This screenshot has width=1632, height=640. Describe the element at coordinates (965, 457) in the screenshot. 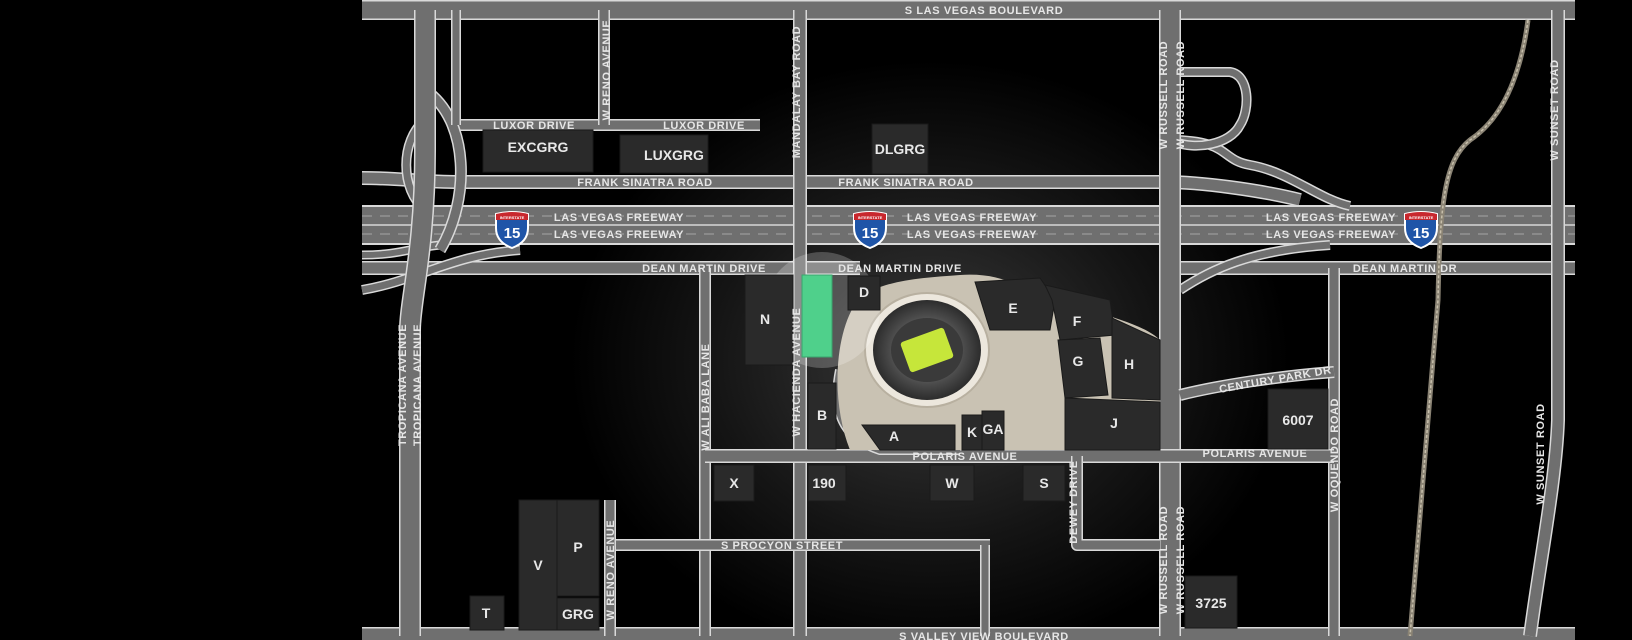

I see `label-polaris-avenue-1: POLARIS AVENUE` at that location.